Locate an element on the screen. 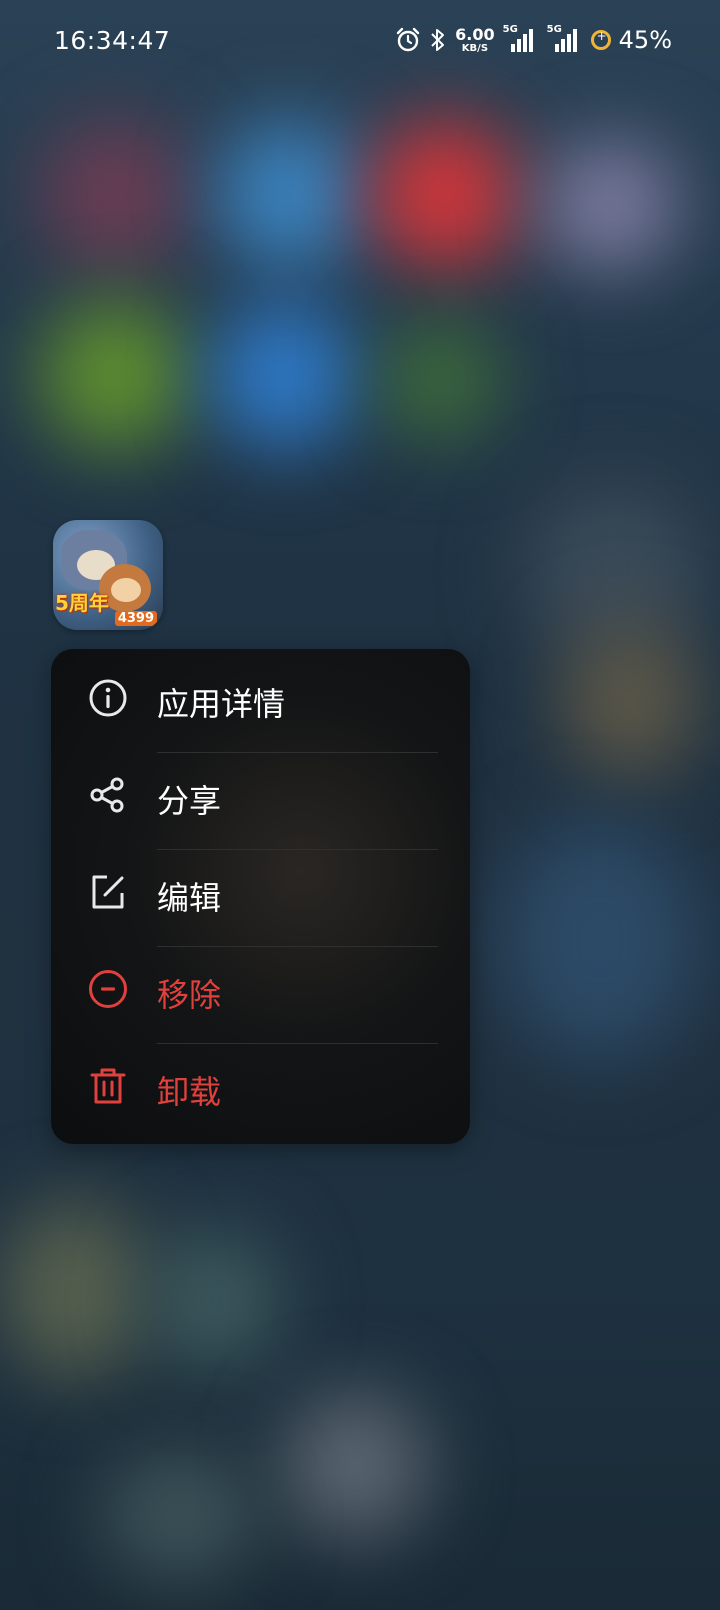  menu-item-app-details: 应用详情 is located at coordinates (260, 697).